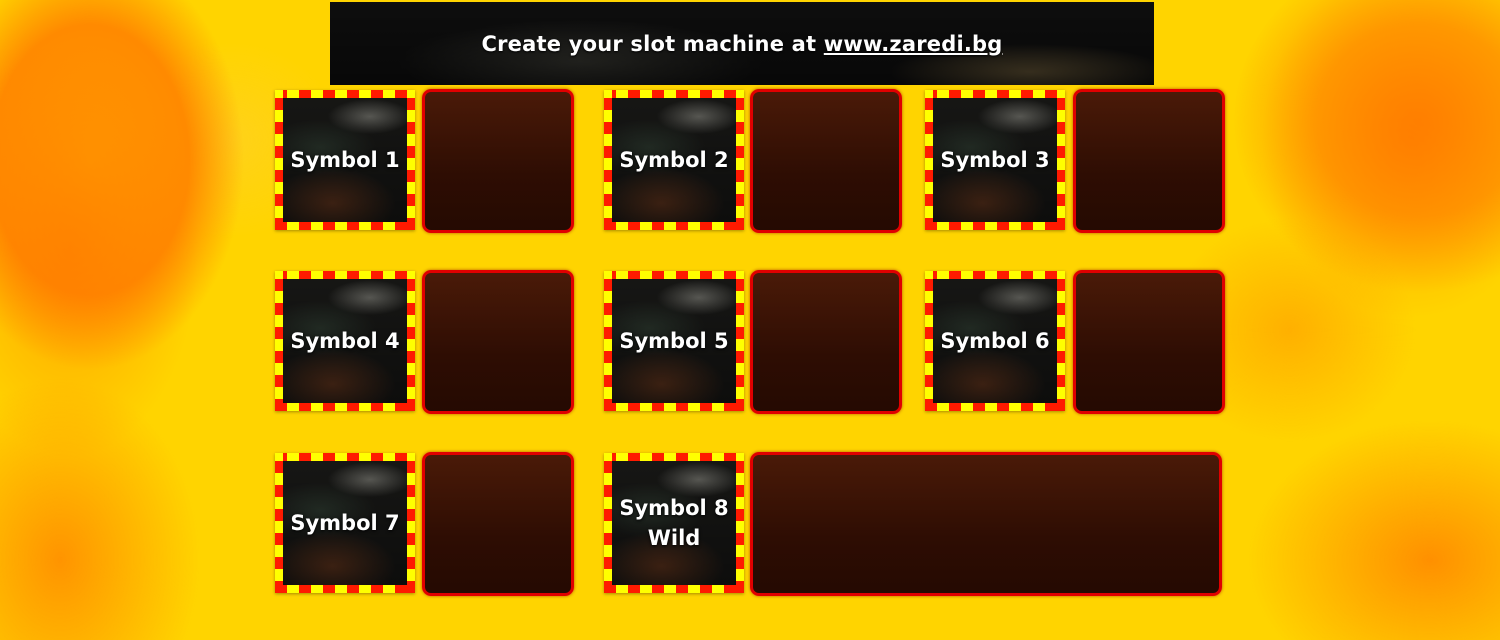 The image size is (1500, 640). Describe the element at coordinates (100, 250) in the screenshot. I see `background-swirl-left` at that location.